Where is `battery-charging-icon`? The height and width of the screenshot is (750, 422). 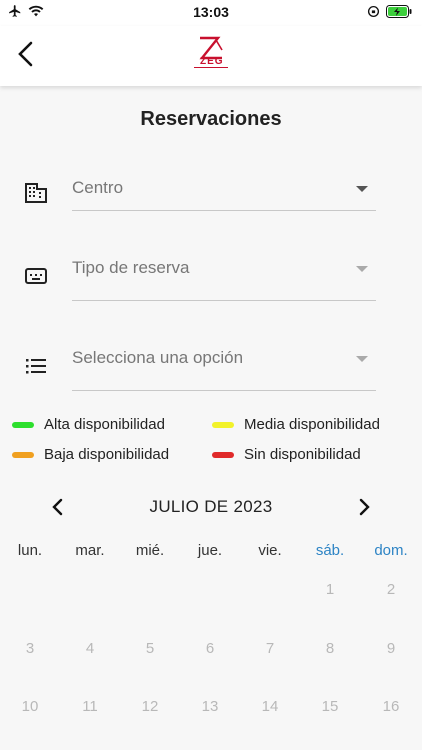
battery-charging-icon is located at coordinates (399, 11).